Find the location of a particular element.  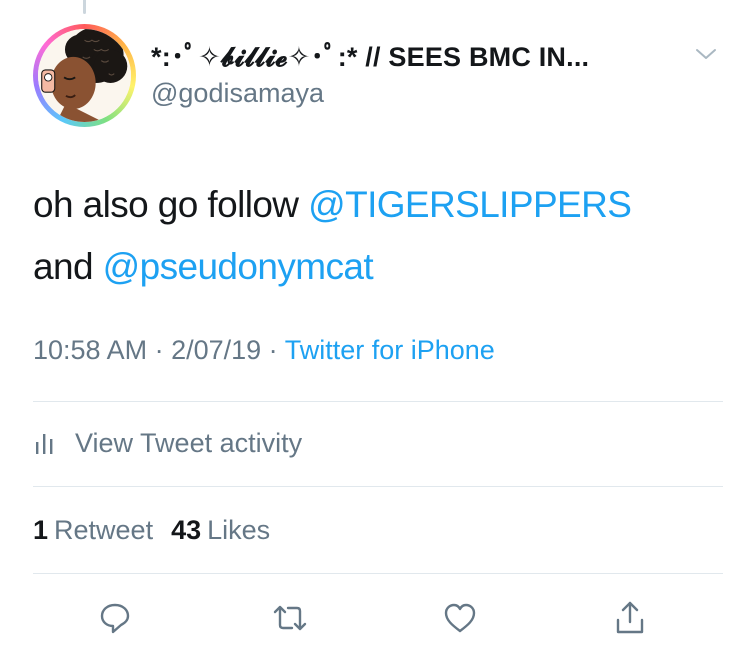

thread-connector-line is located at coordinates (84, 7).